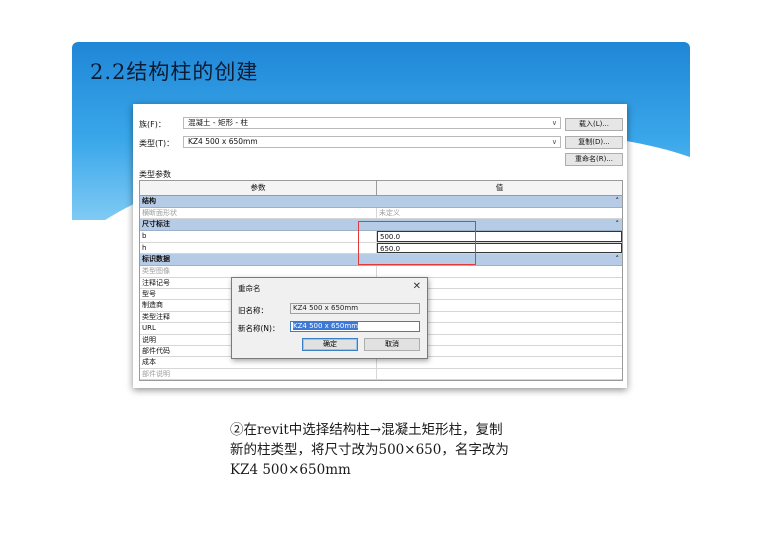  Describe the element at coordinates (249, 288) in the screenshot. I see `dialog-title: 重命名` at that location.